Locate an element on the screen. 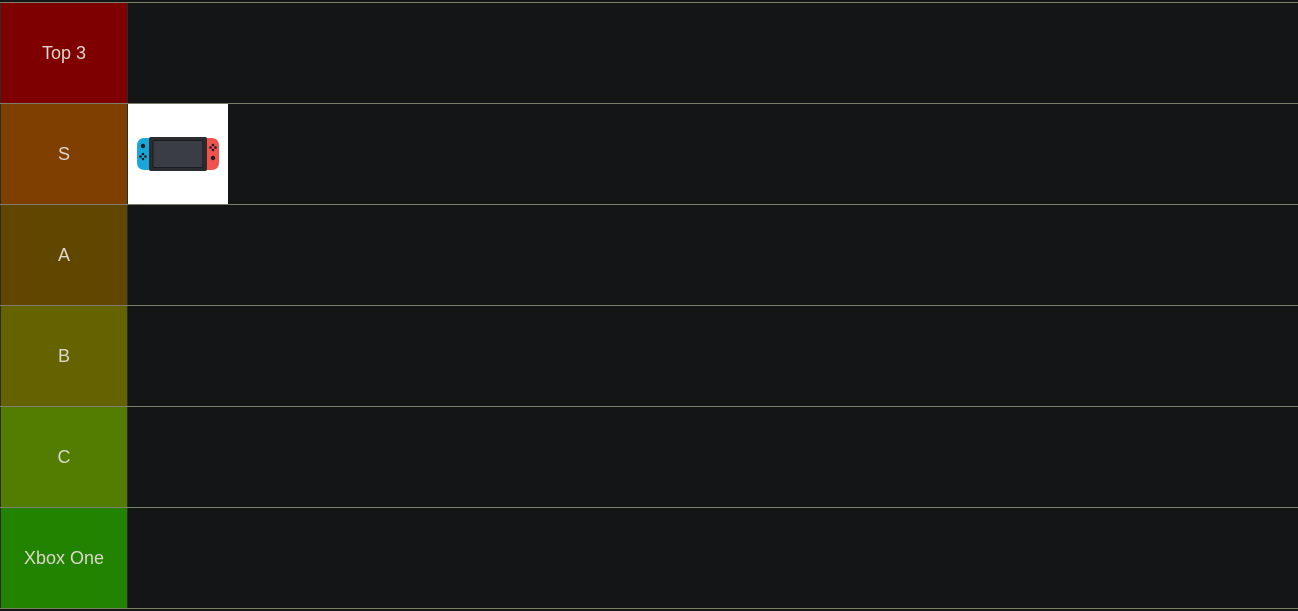 The width and height of the screenshot is (1298, 611). nintendo-switch-console-icon is located at coordinates (178, 154).